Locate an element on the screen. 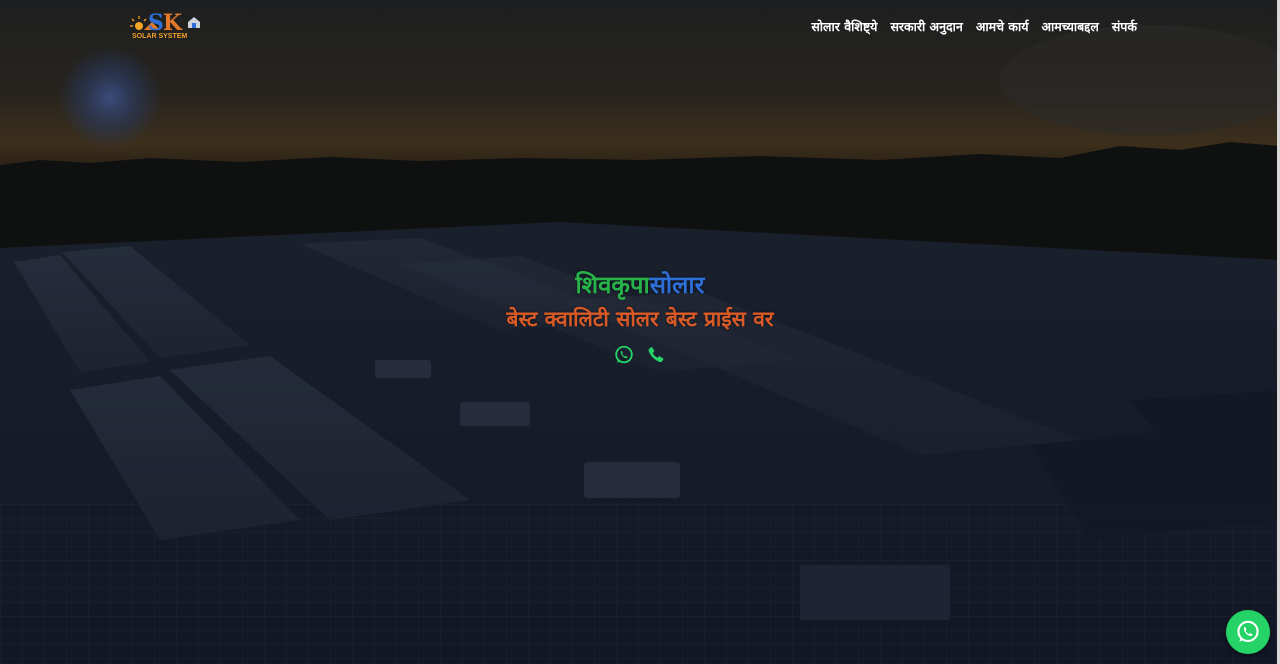 The image size is (1280, 664). floating-whatsapp-button is located at coordinates (1248, 632).